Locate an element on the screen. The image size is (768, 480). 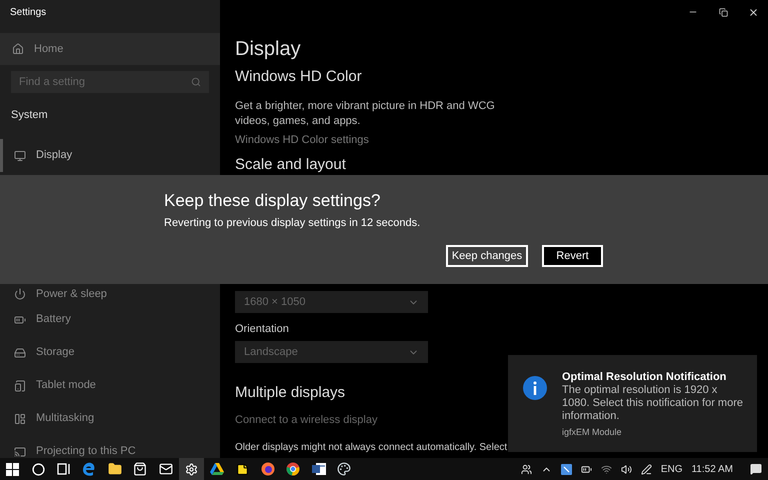
description: Older displays might not always connect automatically. Select is located at coordinates (371, 448).